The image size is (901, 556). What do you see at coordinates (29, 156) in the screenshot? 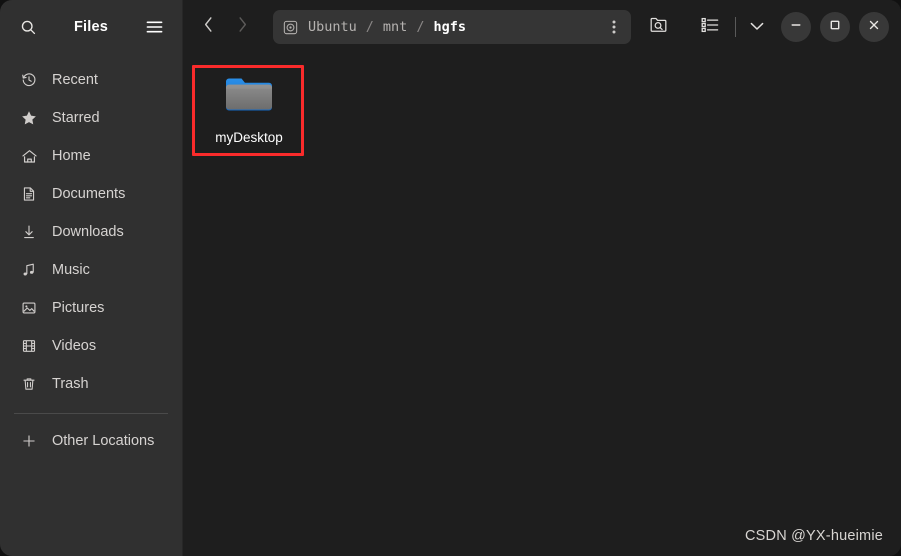
I see `home-icon` at bounding box center [29, 156].